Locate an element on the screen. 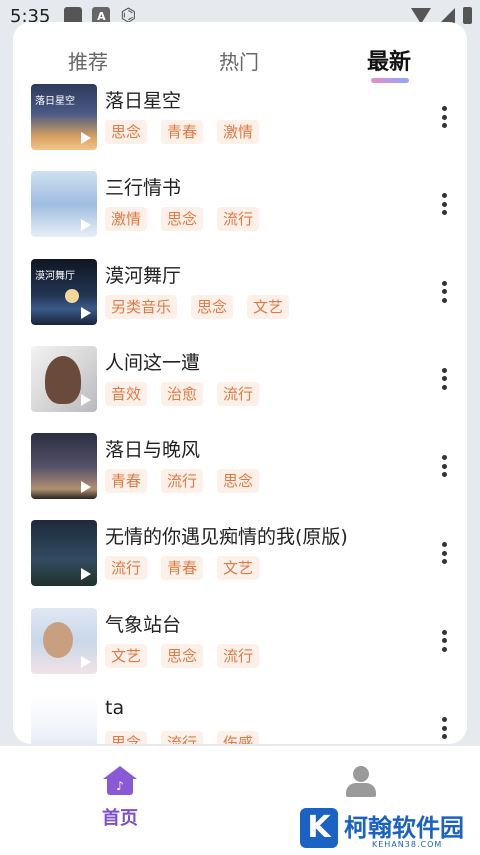 The image size is (480, 855). song-tag: 伤感 is located at coordinates (238, 737).